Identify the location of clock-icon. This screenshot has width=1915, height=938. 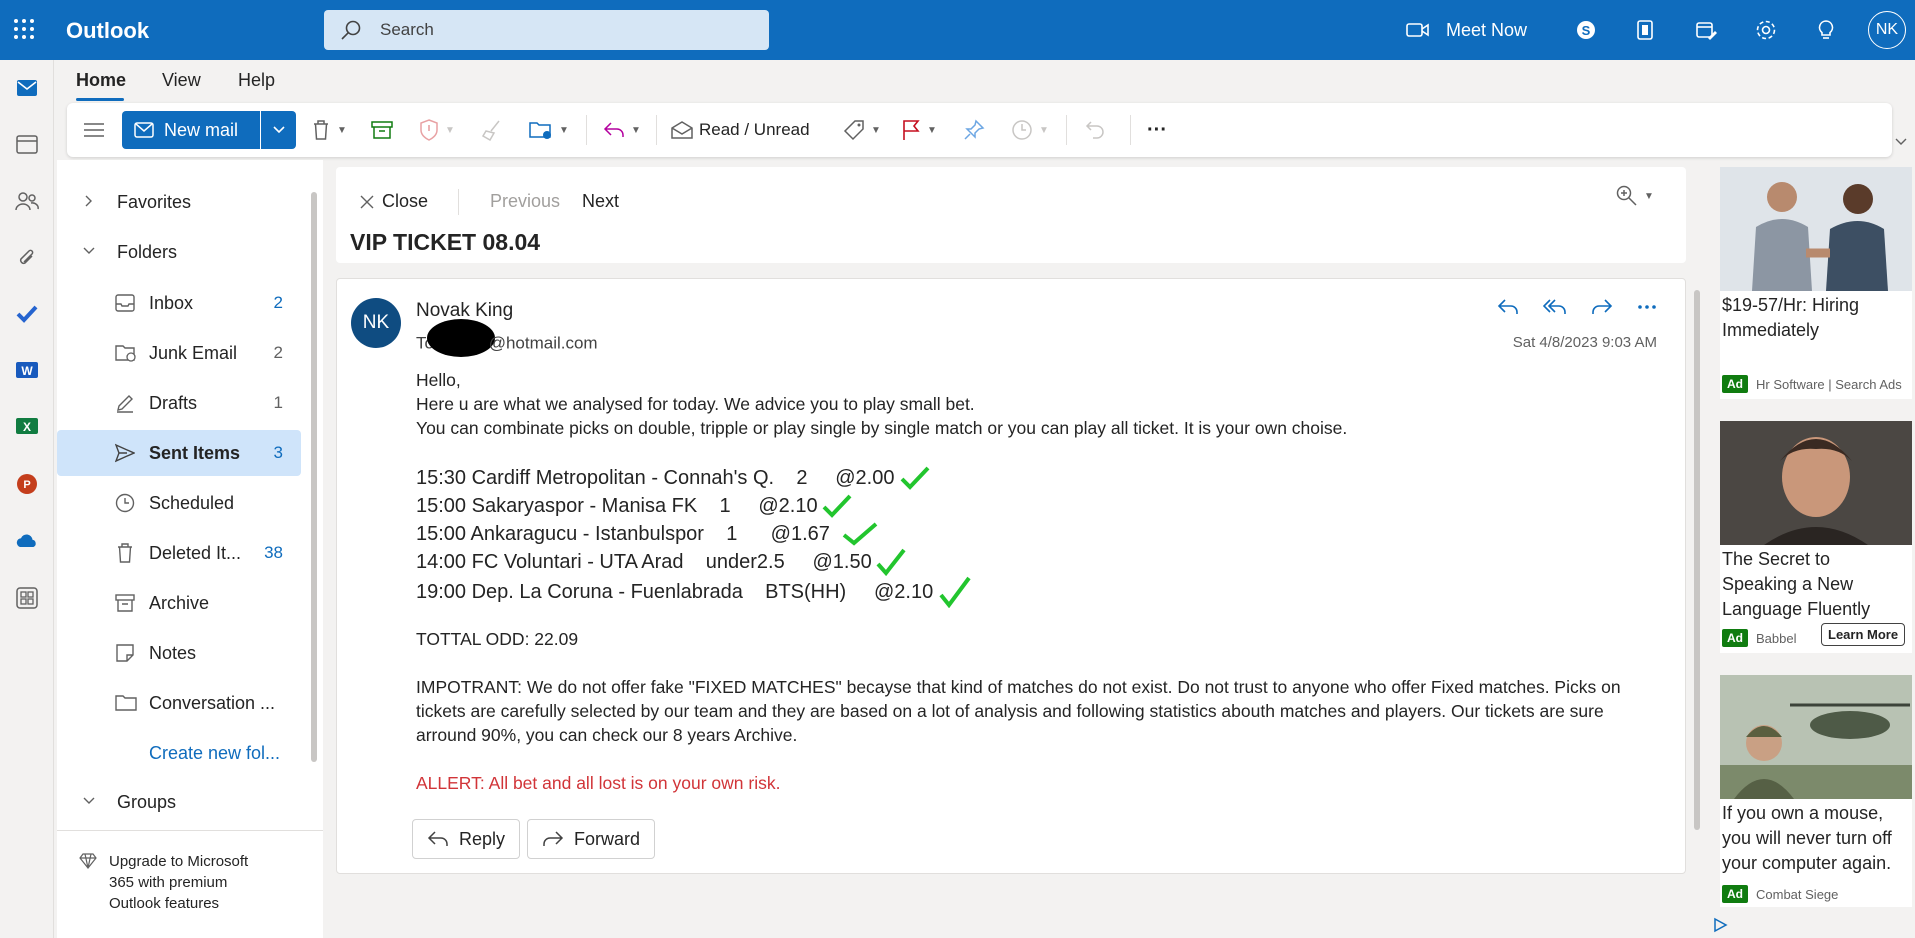
(125, 503).